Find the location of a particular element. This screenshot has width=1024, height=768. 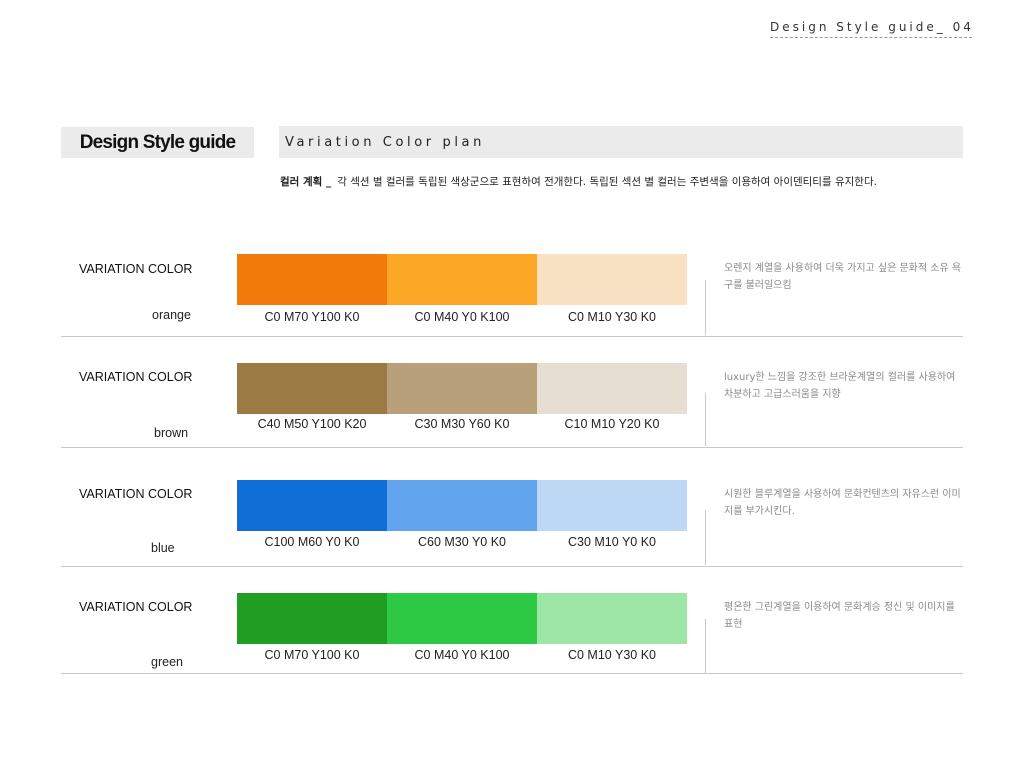

title-box: Design Style guide is located at coordinates (157, 142).